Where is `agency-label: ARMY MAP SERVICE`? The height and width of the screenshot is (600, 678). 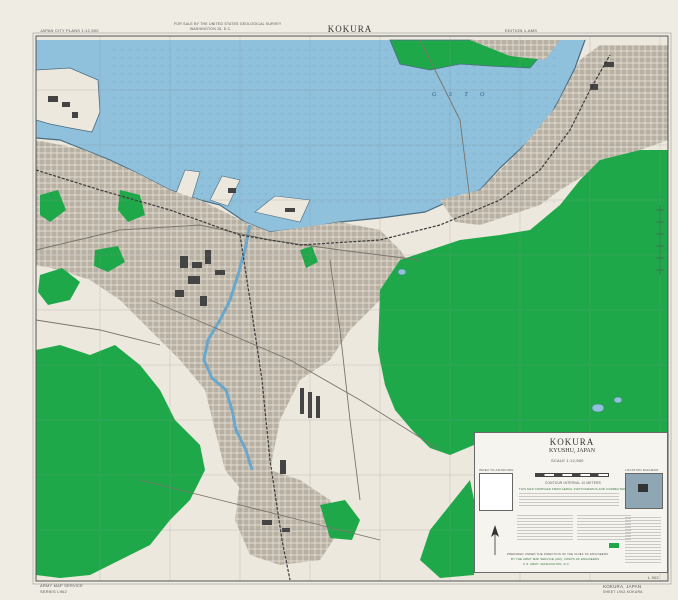 agency-label: ARMY MAP SERVICE is located at coordinates (61, 585).